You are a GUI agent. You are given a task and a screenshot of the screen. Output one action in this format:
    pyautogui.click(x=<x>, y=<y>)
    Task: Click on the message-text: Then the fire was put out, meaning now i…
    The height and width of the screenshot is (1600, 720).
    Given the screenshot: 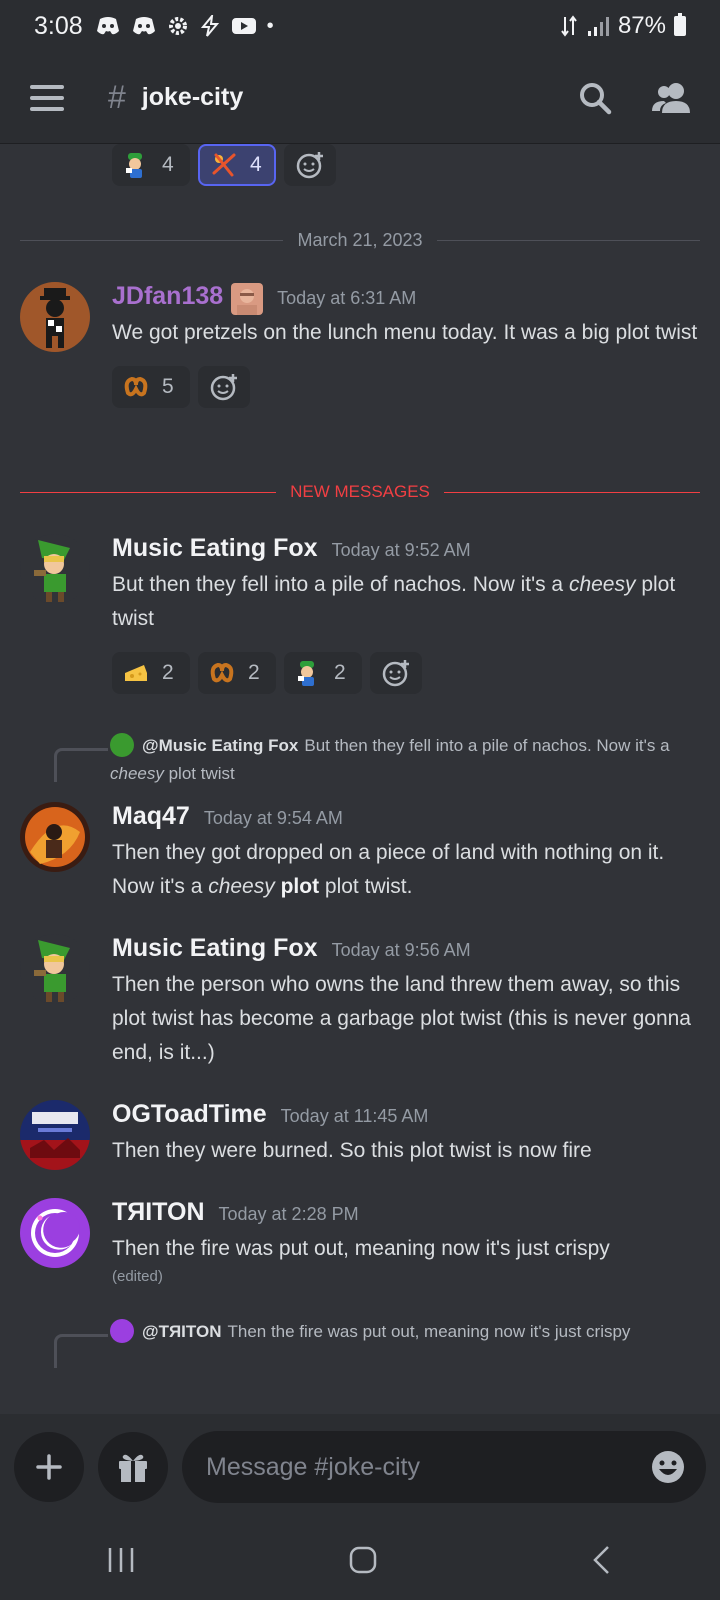 What is the action you would take?
    pyautogui.click(x=361, y=1248)
    